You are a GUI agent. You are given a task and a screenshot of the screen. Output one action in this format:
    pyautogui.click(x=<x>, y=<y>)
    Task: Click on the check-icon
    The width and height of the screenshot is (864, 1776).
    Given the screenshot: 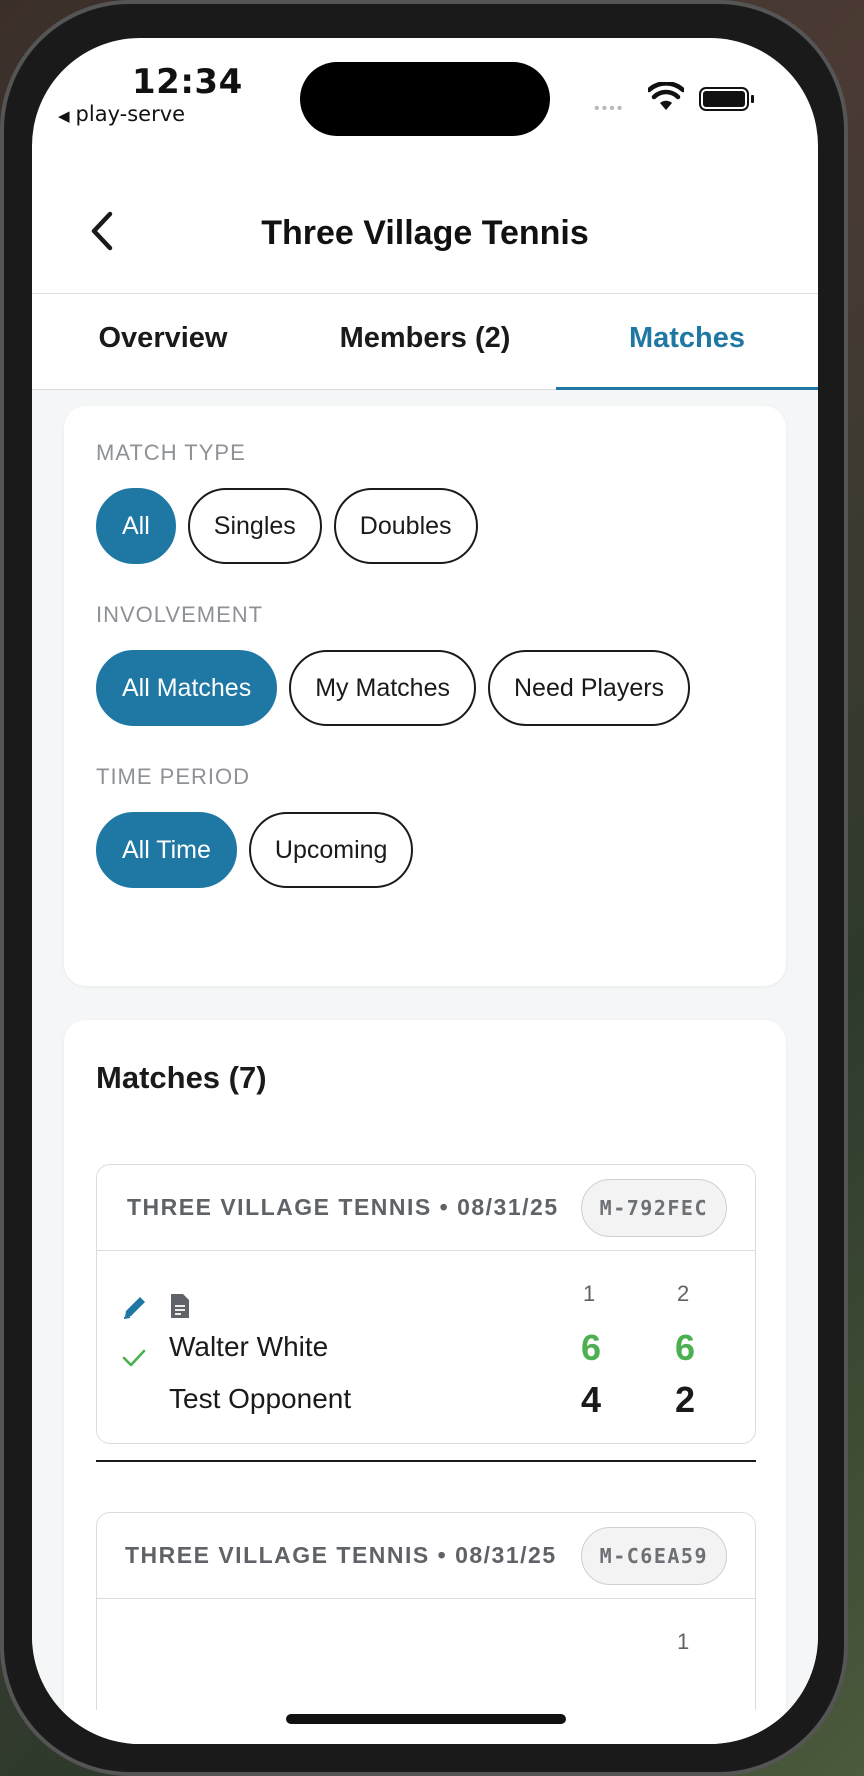 What is the action you would take?
    pyautogui.click(x=134, y=1358)
    